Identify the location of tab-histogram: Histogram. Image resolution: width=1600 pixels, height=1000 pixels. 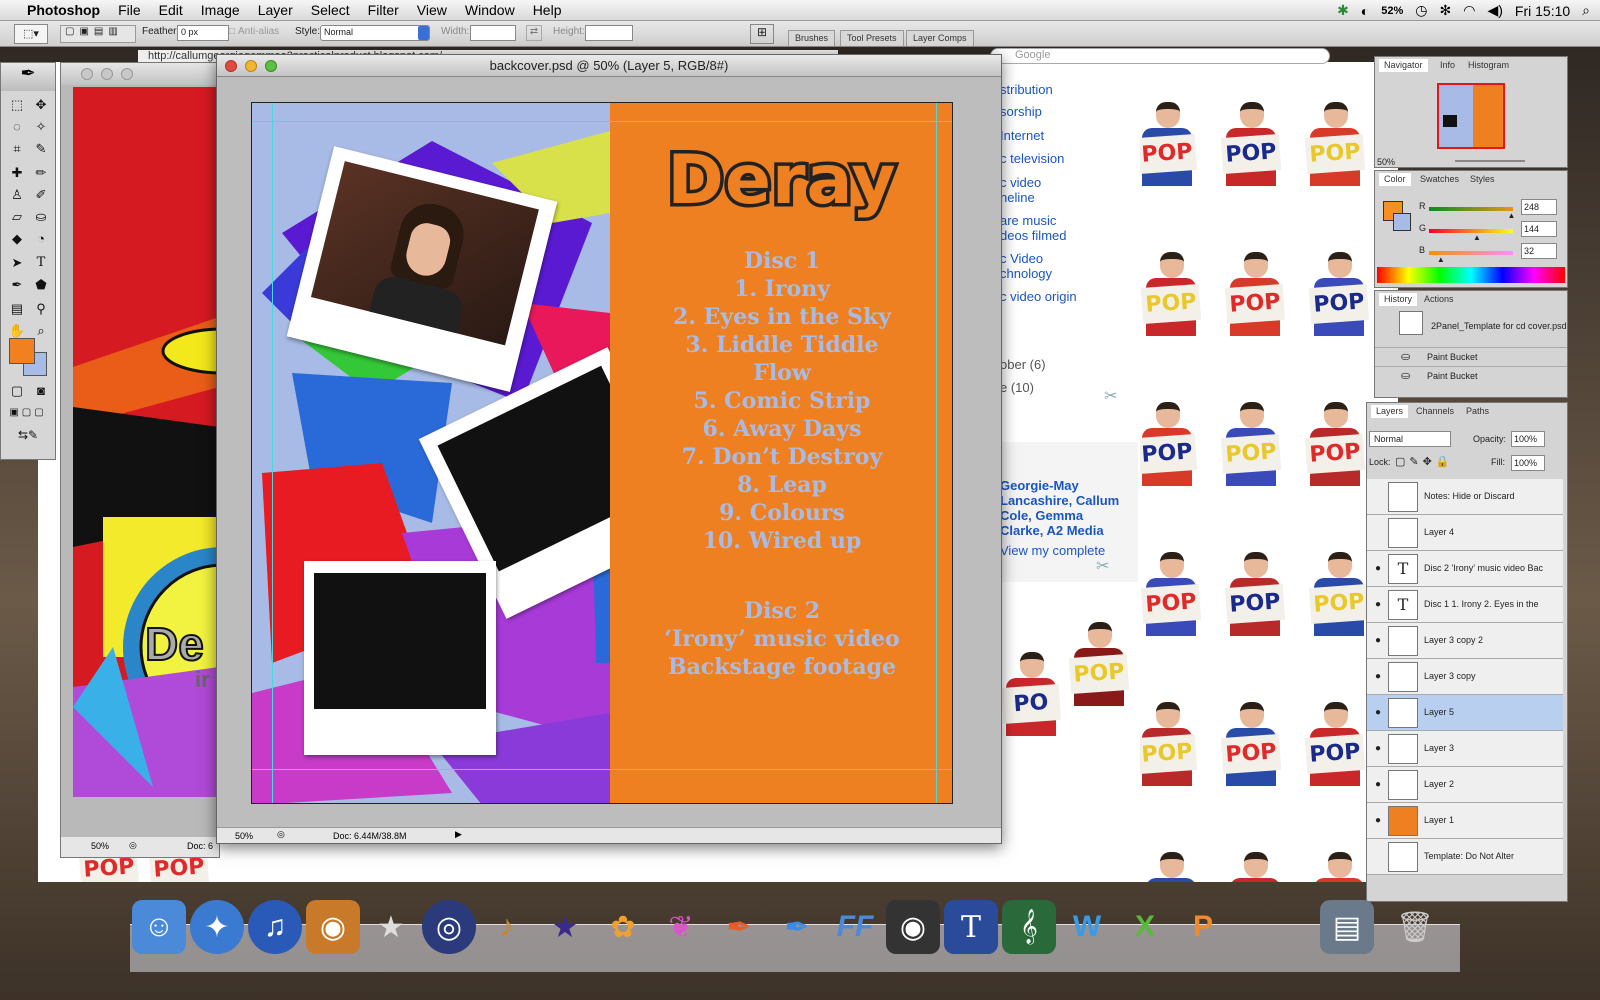
(1488, 65).